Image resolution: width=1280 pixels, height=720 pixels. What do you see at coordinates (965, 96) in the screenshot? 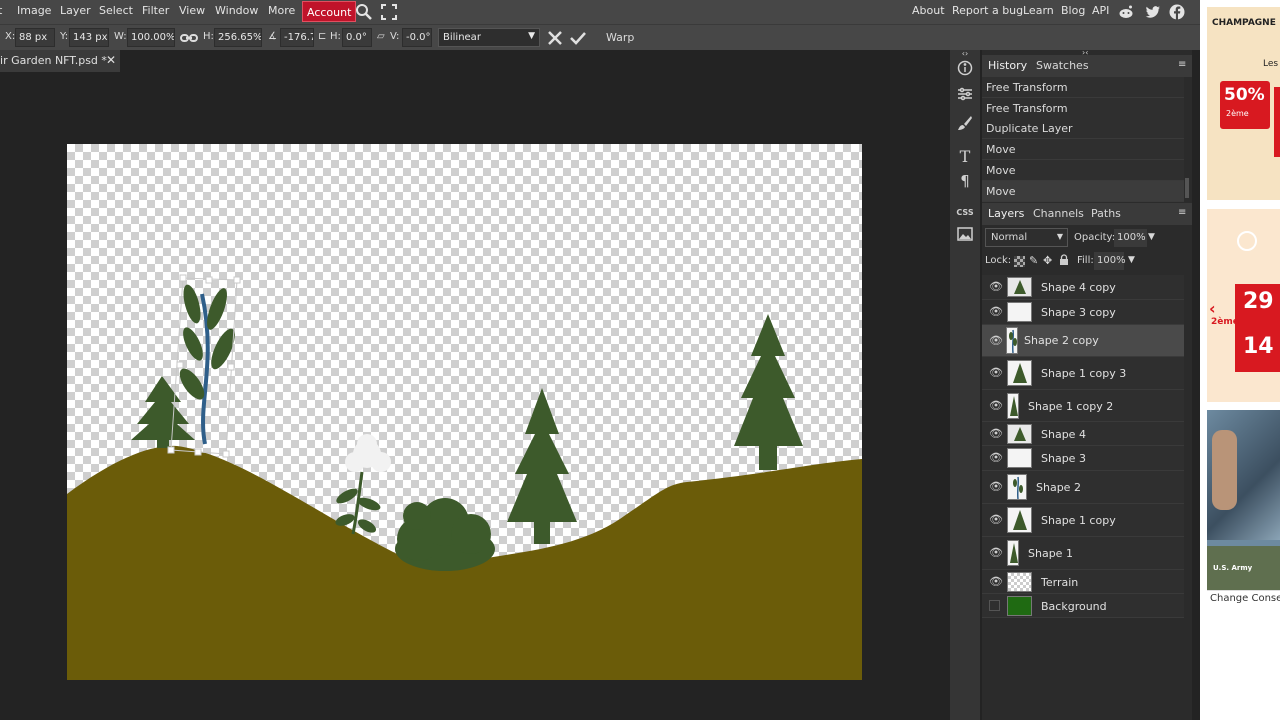
I see `adjustments-icon` at bounding box center [965, 96].